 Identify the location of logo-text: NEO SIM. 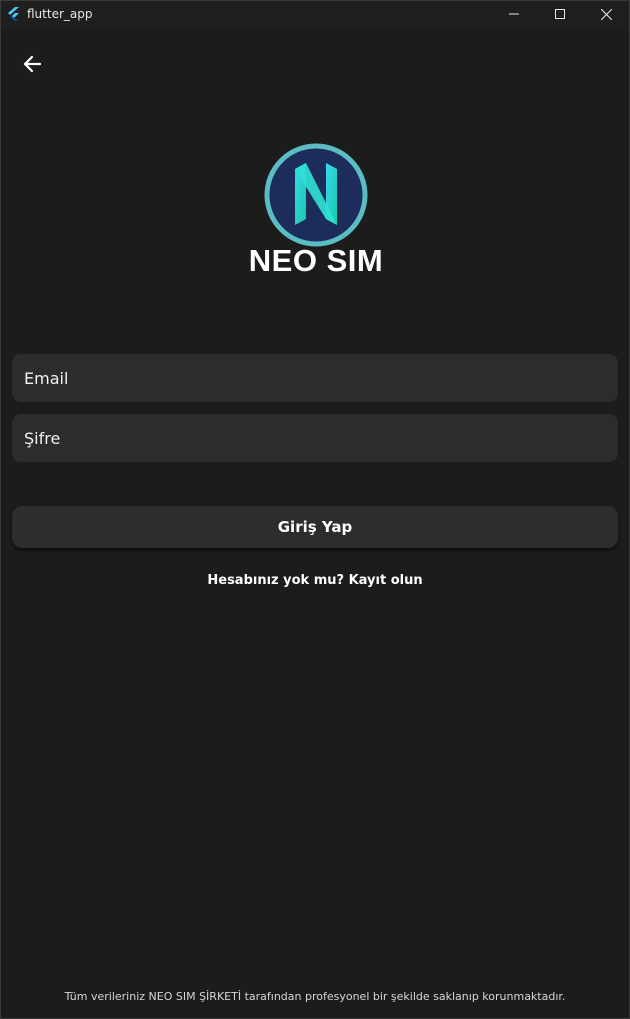
(316, 260).